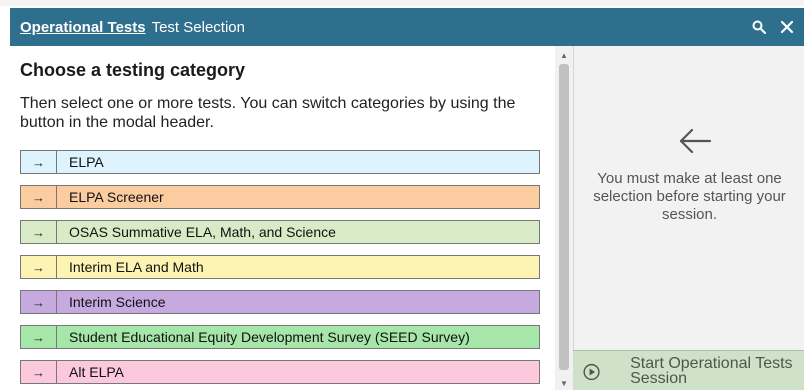 This screenshot has height=390, width=804. Describe the element at coordinates (695, 141) in the screenshot. I see `arrow-left-icon` at that location.